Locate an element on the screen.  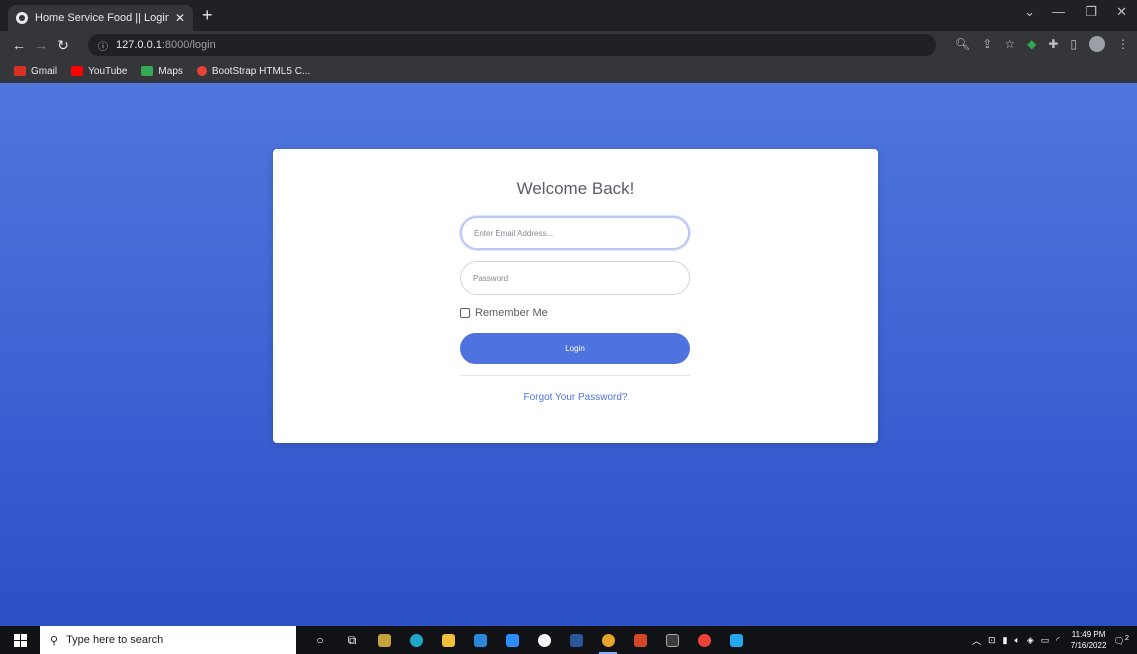
remember-me: Remember Me is located at coordinates (504, 313).